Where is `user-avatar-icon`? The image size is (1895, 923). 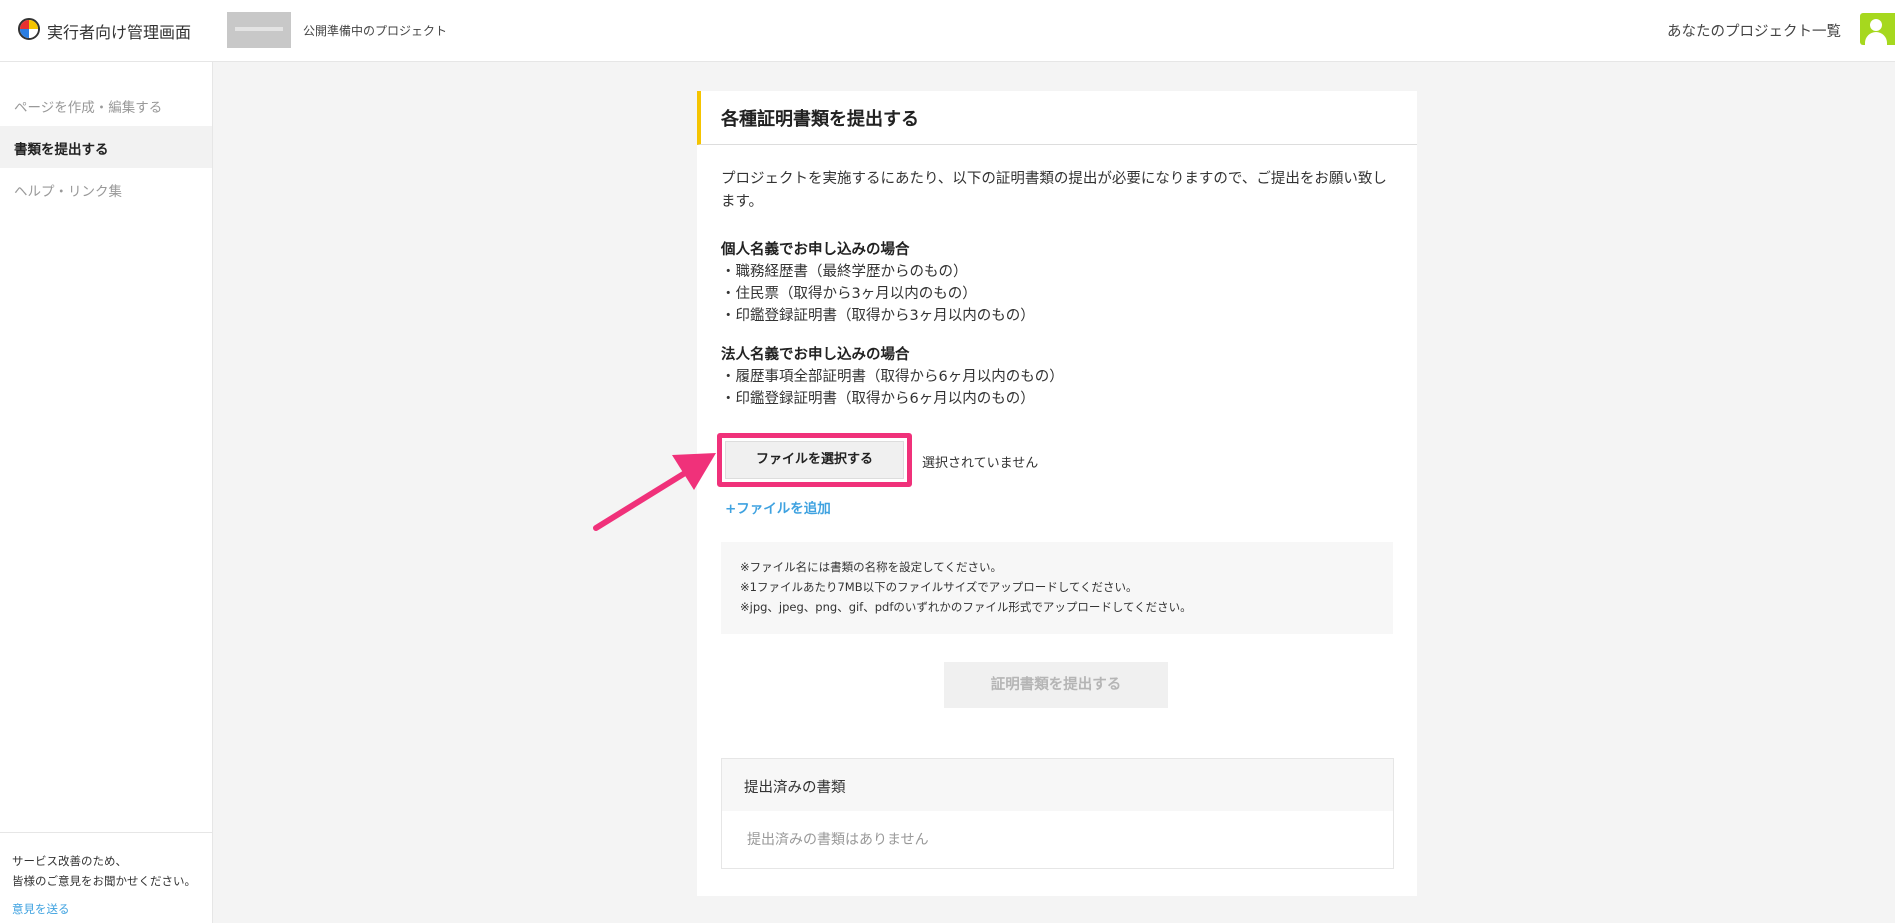 user-avatar-icon is located at coordinates (1877, 29).